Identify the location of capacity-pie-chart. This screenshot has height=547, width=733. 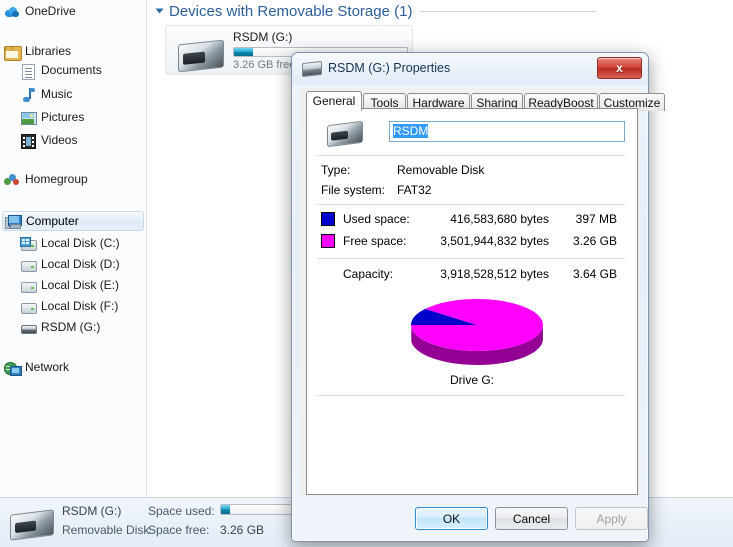
(472, 329).